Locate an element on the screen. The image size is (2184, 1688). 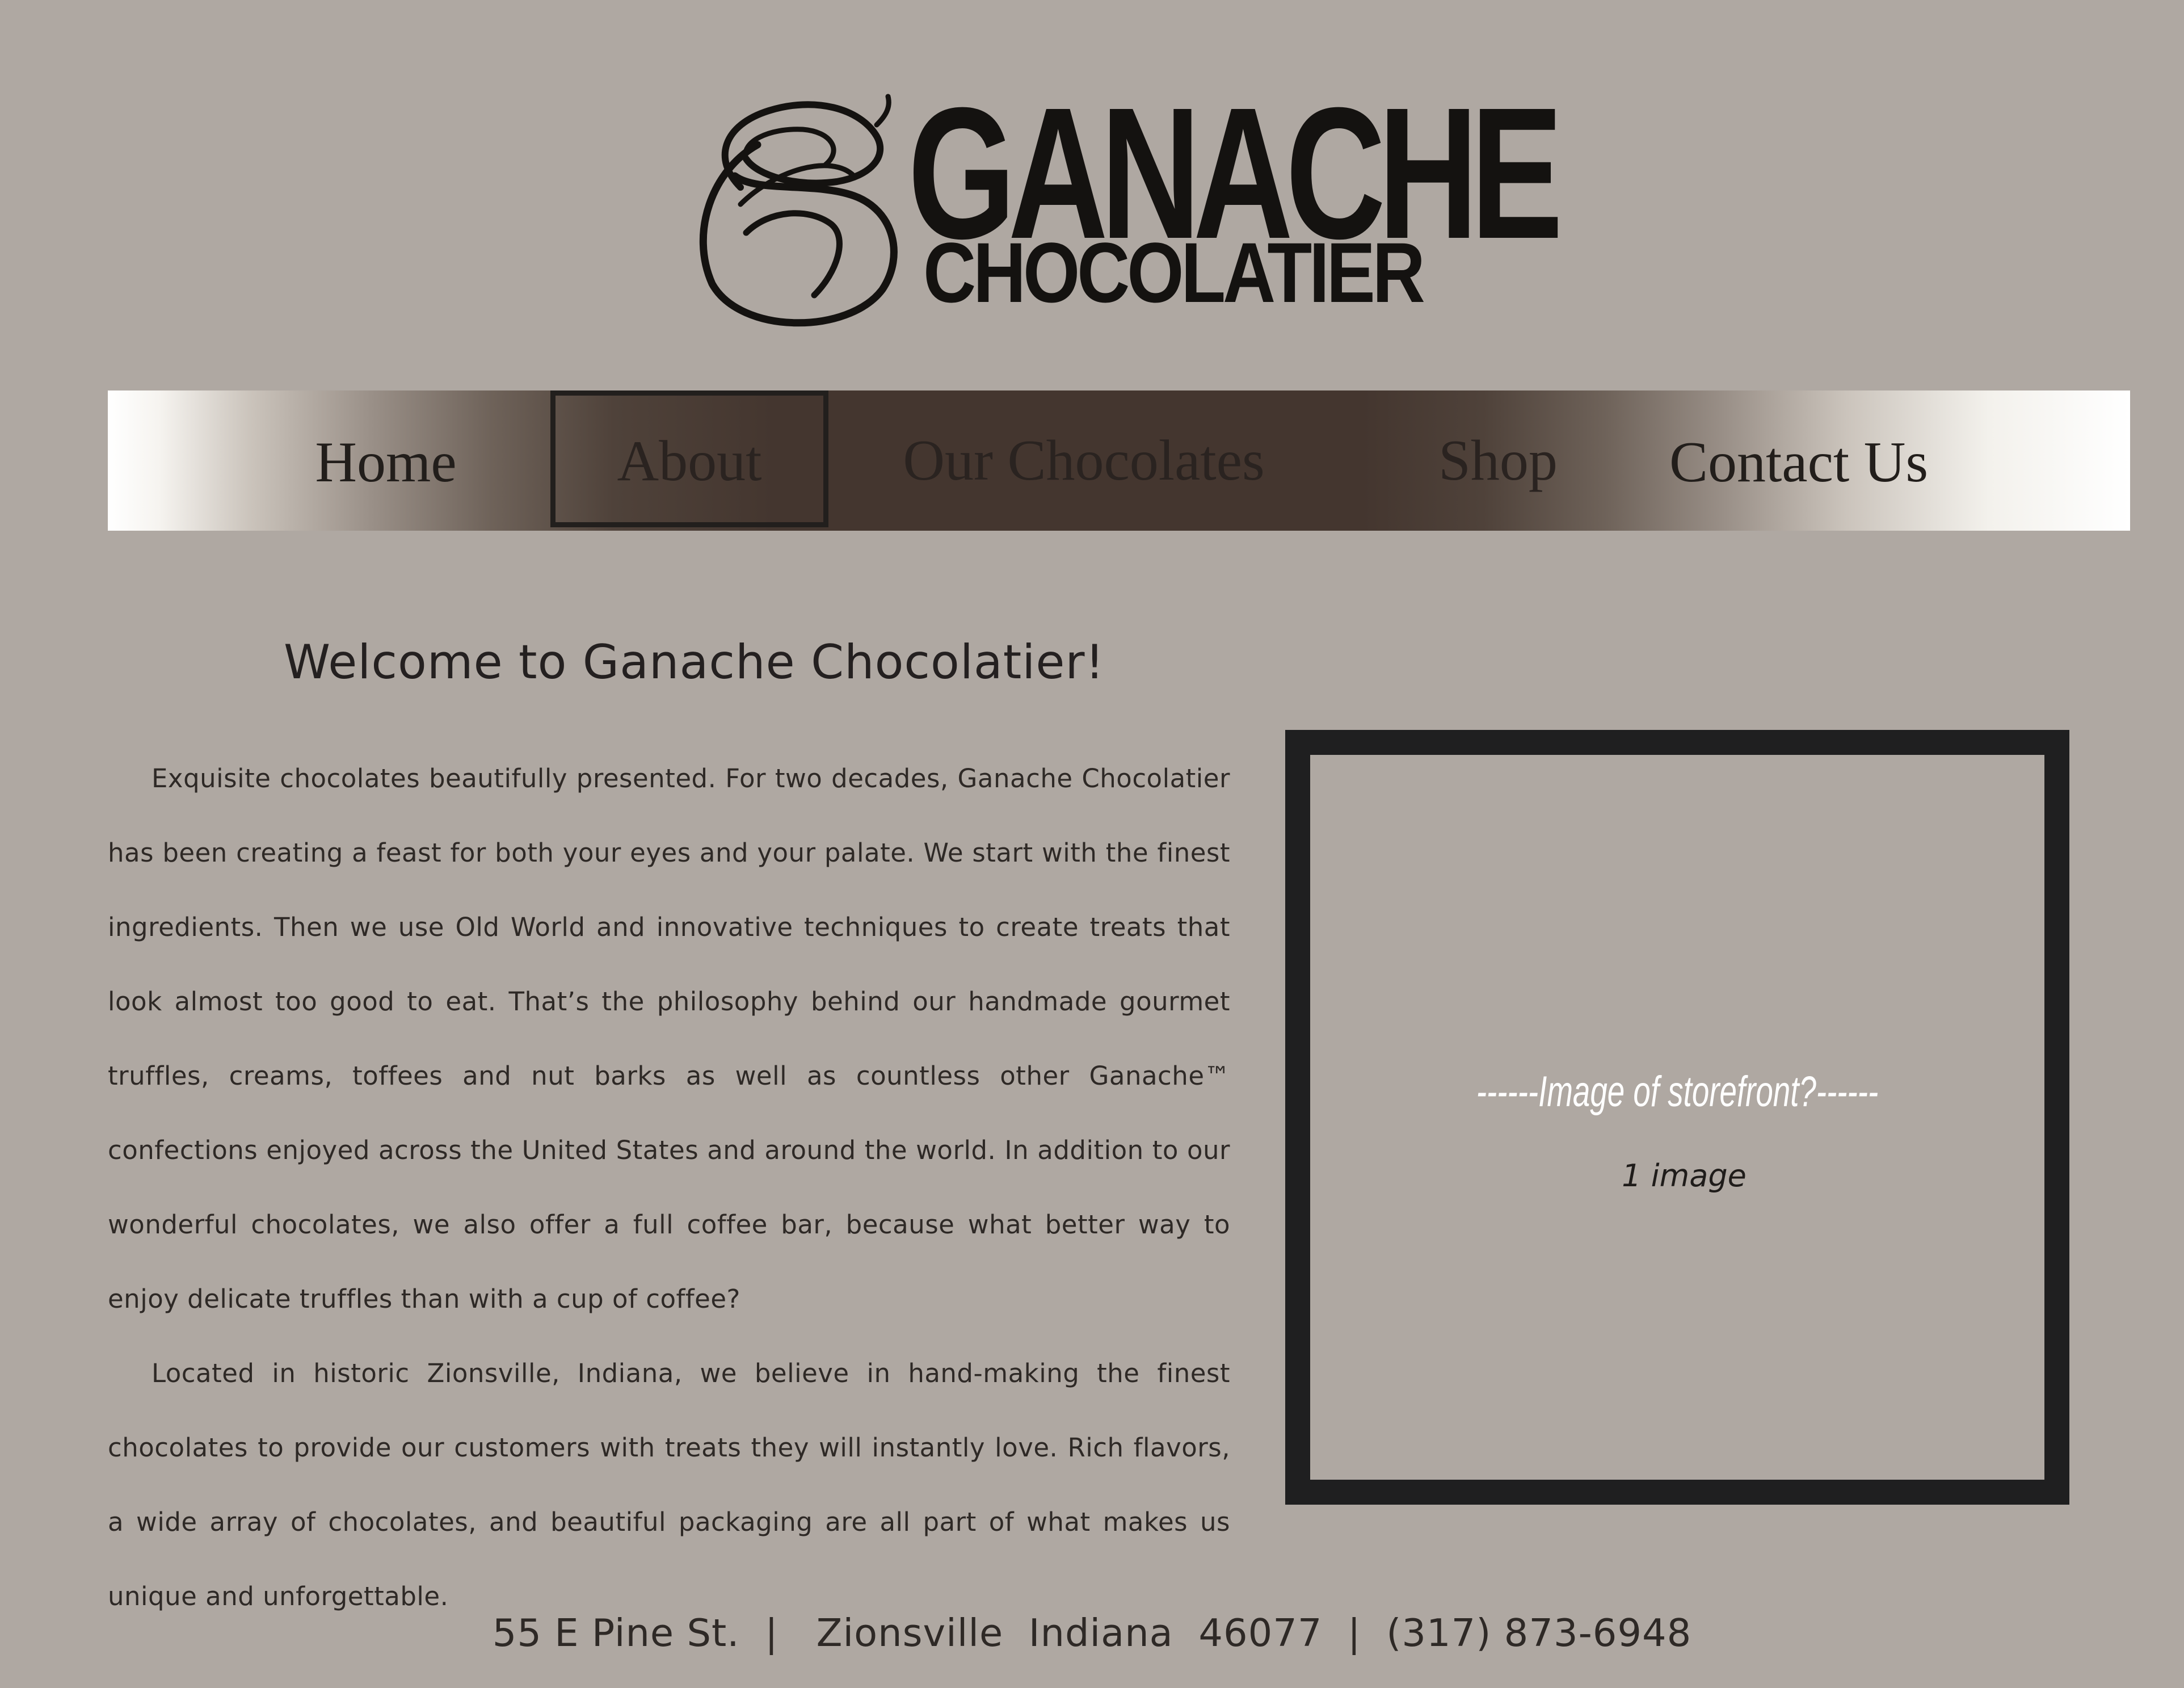
nav-item-home: Home is located at coordinates (386, 462).